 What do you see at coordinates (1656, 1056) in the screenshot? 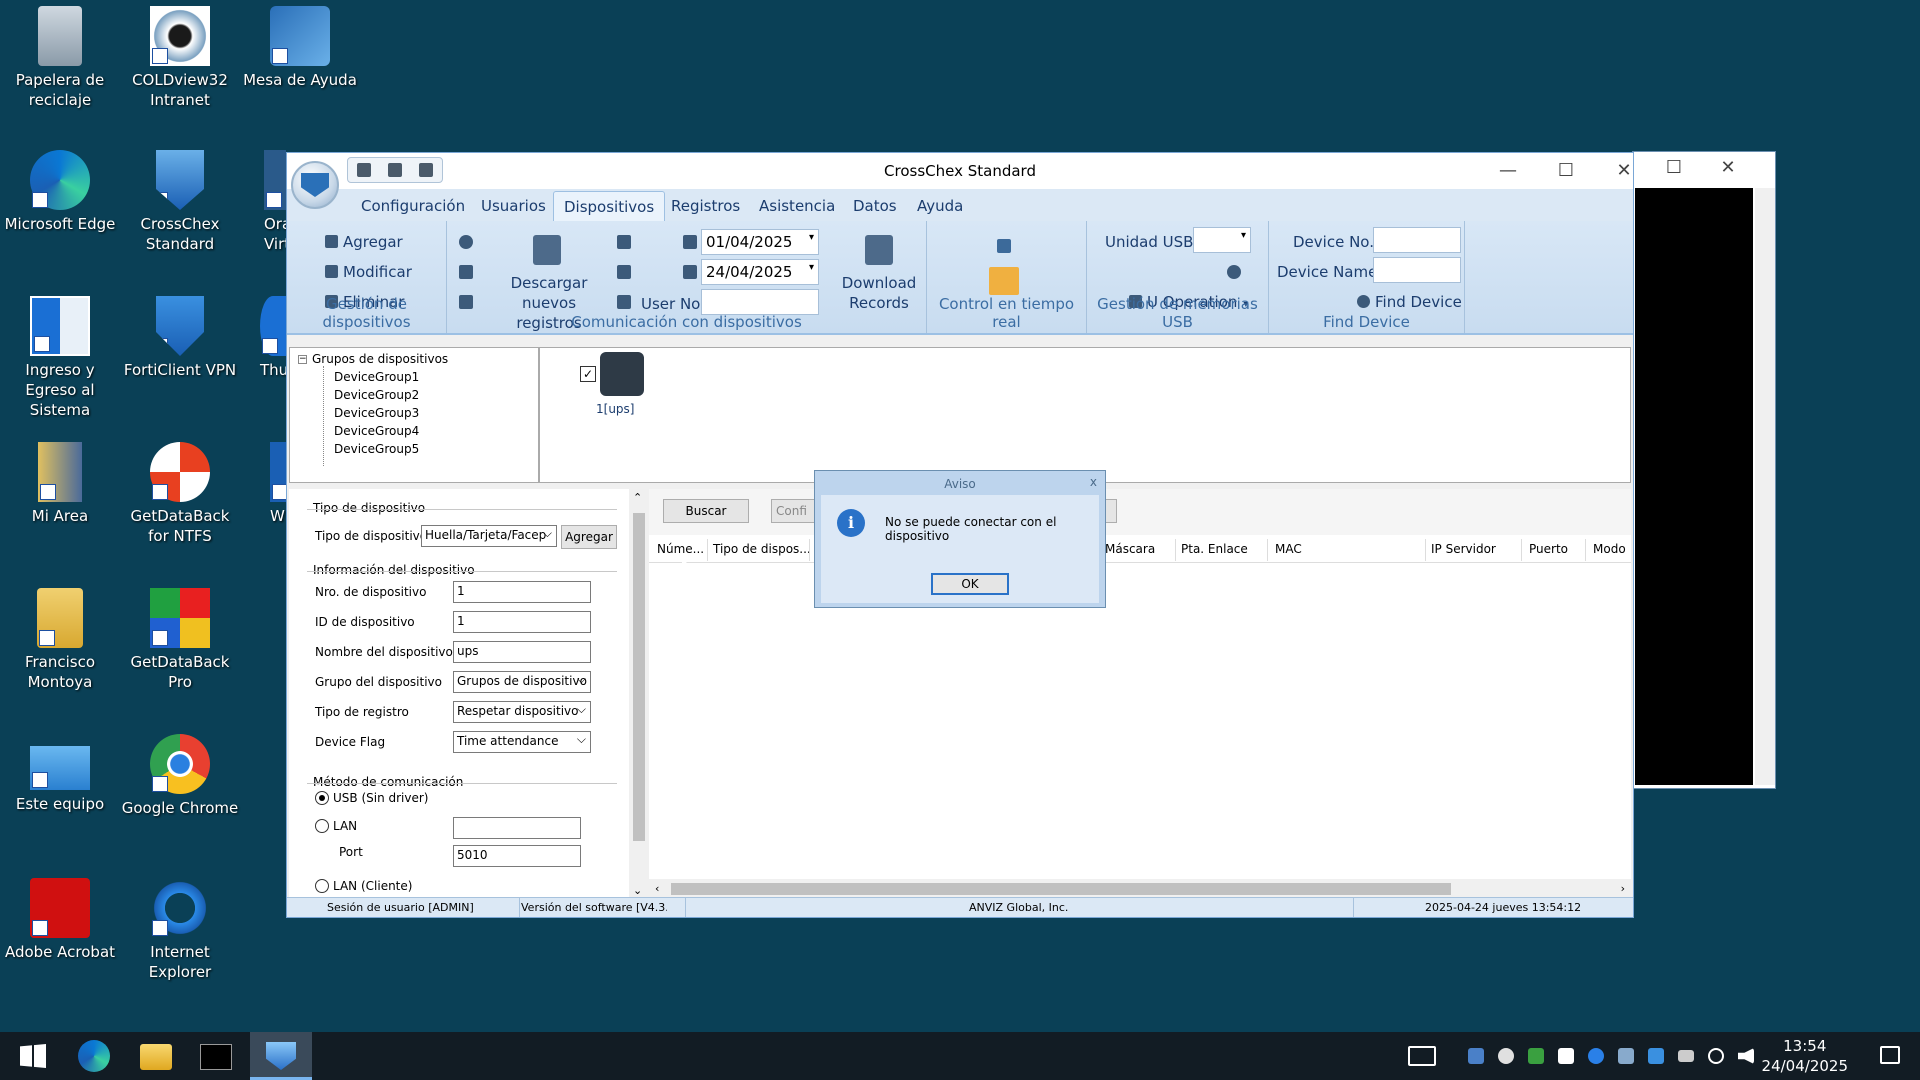
I see `shield-tray-icon` at bounding box center [1656, 1056].